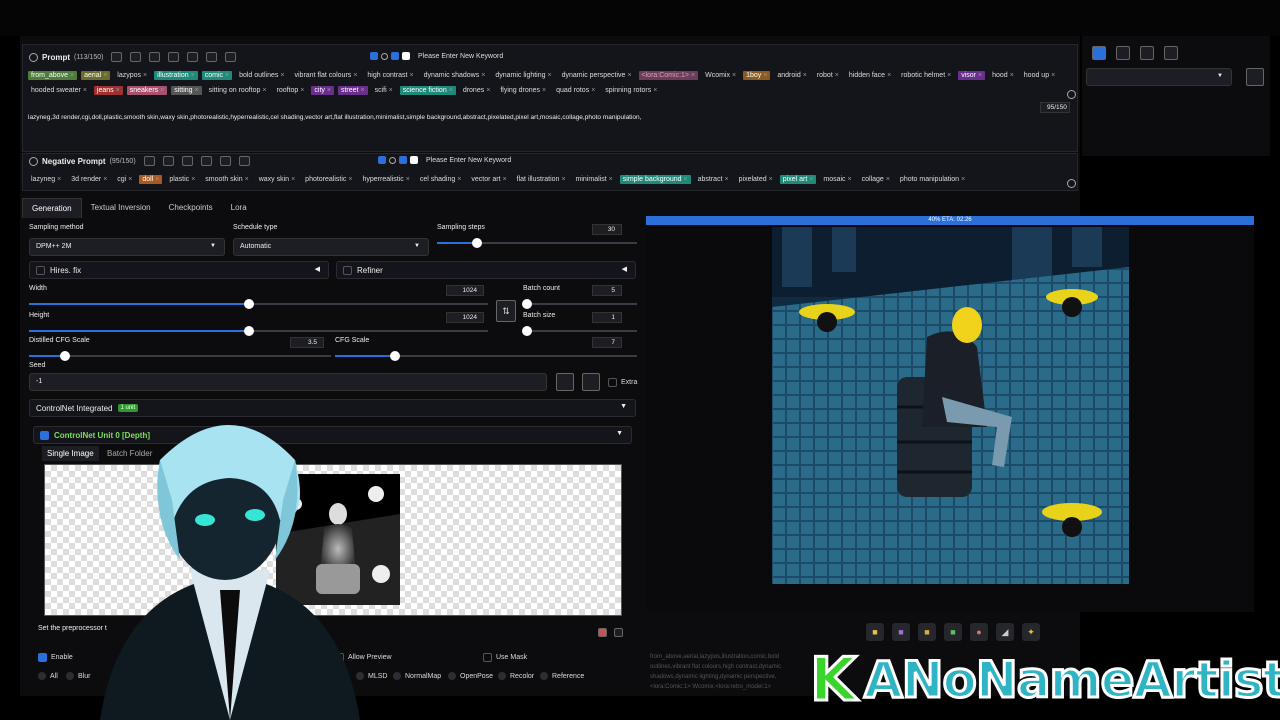  I want to click on collapse-up-icon, so click(1071, 183).